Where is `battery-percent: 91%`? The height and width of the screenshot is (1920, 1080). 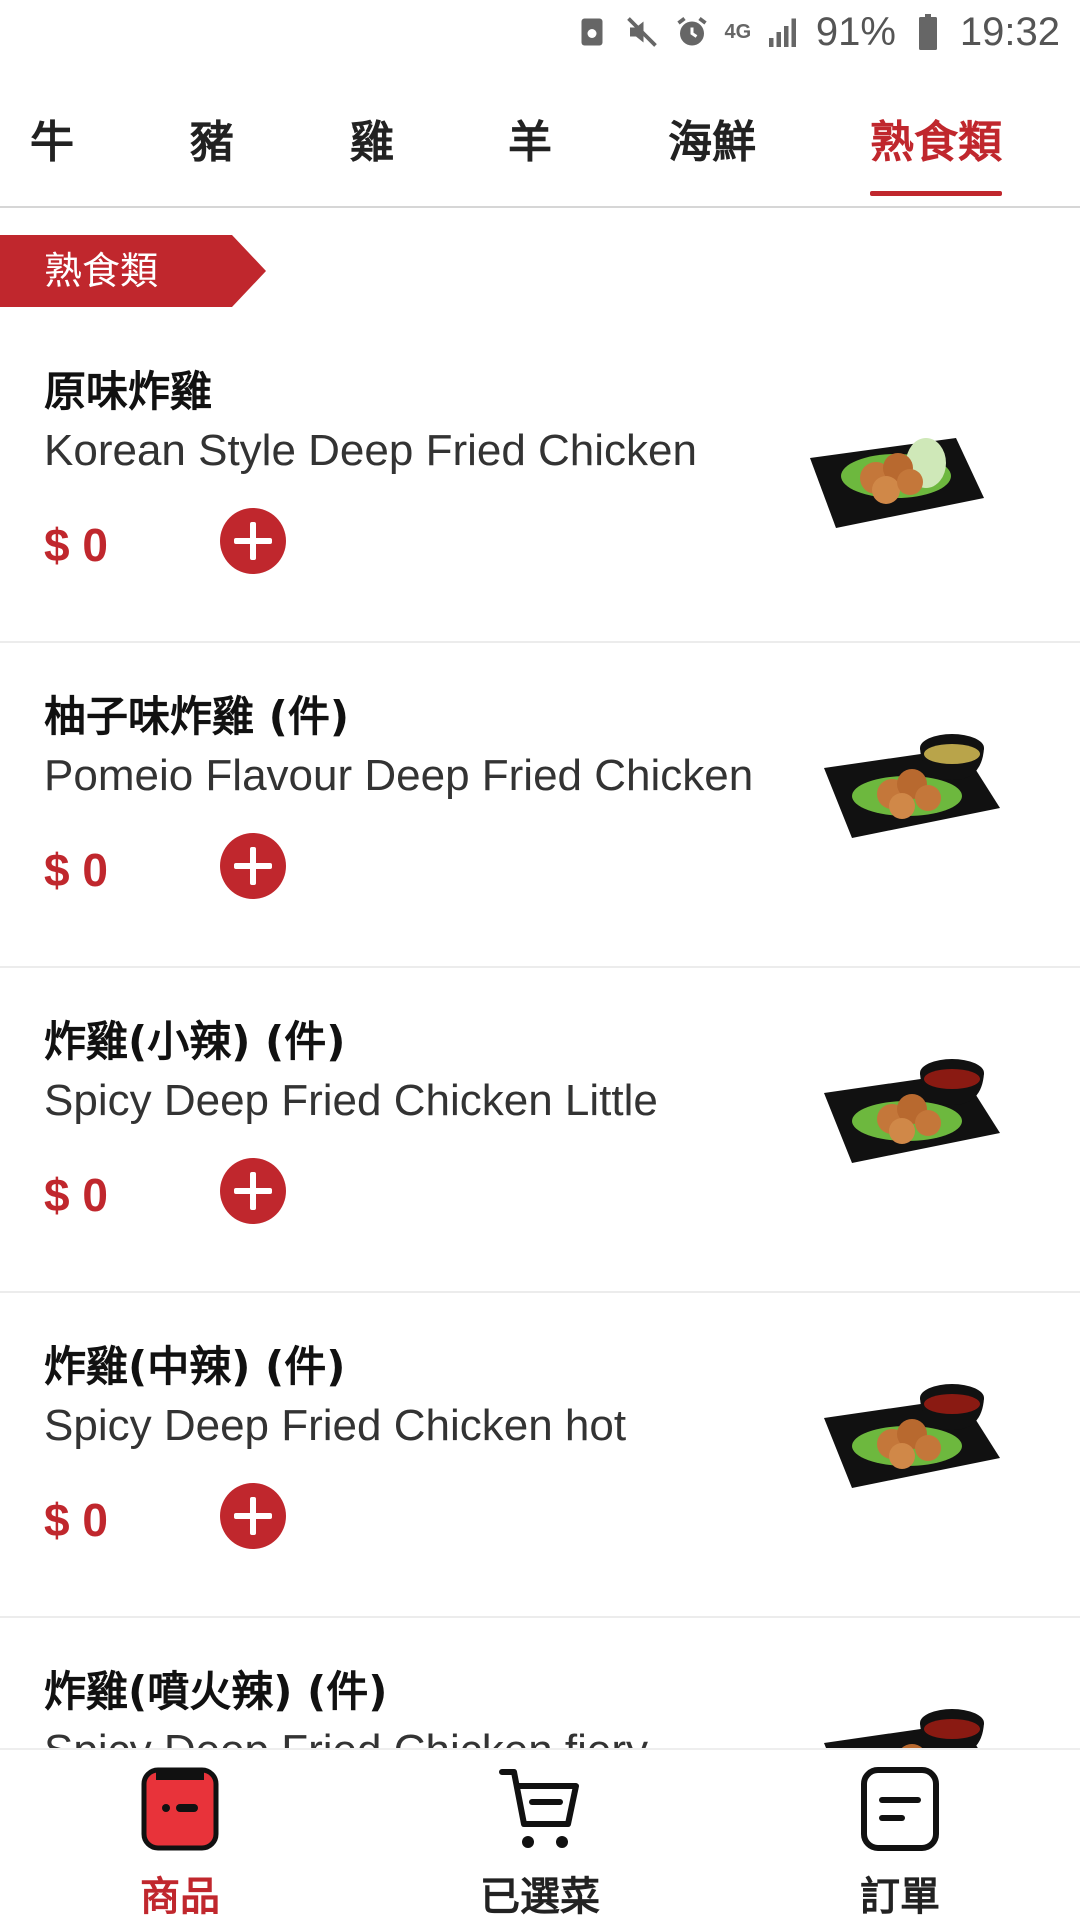 battery-percent: 91% is located at coordinates (855, 31).